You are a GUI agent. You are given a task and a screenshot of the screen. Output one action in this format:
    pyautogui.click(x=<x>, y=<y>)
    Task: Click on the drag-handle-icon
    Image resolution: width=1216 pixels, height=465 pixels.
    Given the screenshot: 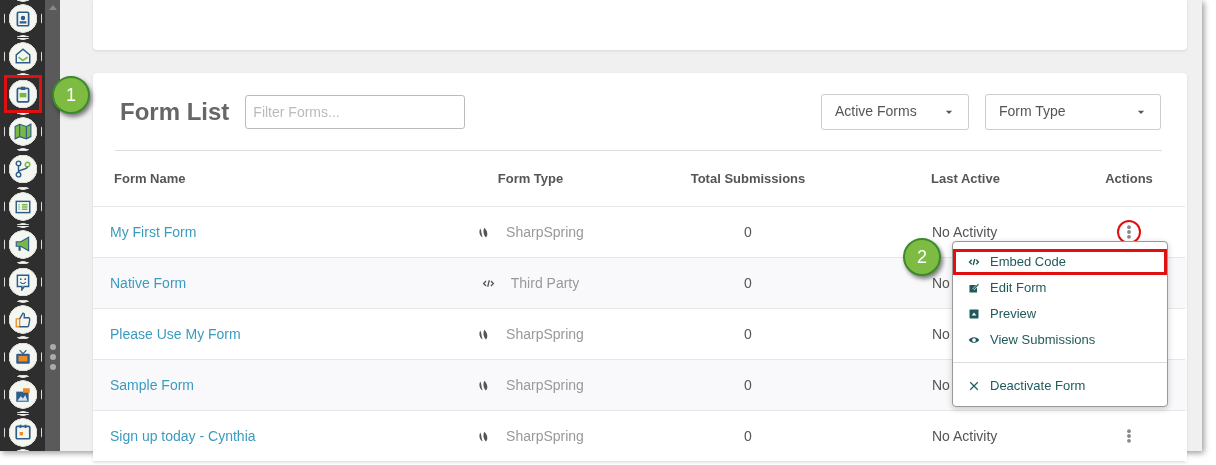 What is the action you would take?
    pyautogui.click(x=52, y=357)
    